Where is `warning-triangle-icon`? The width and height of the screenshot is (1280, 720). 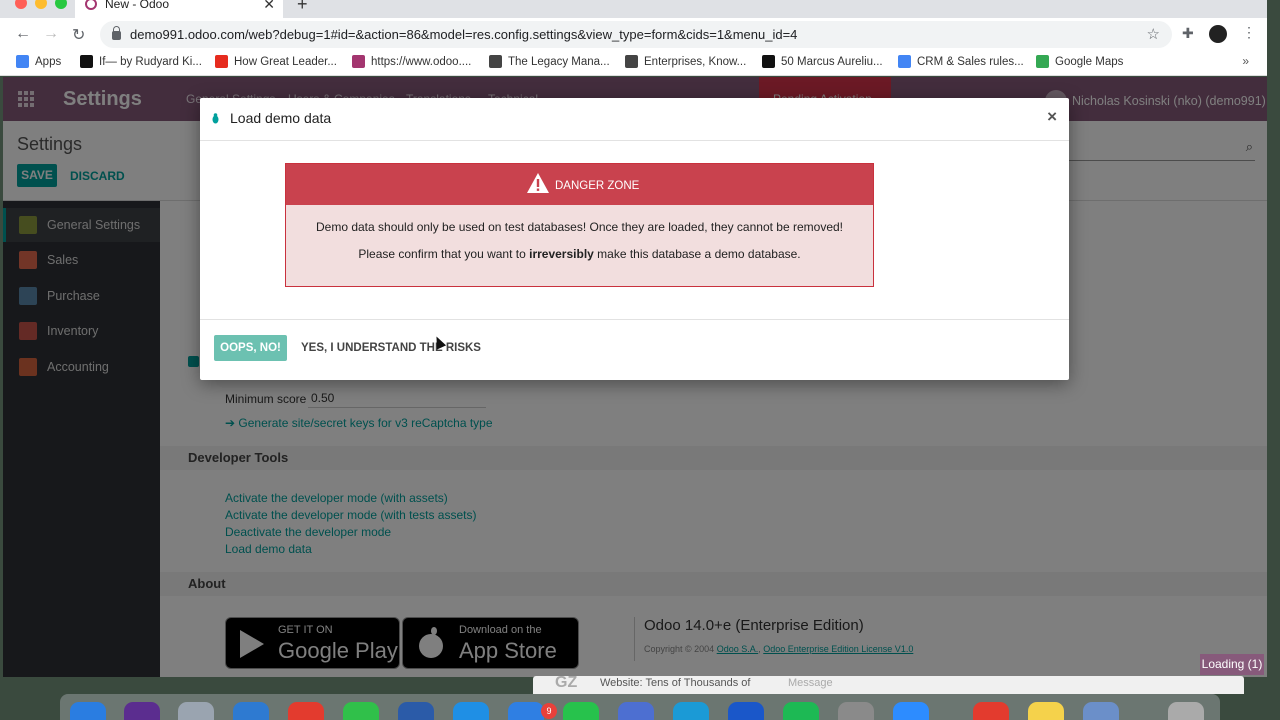
warning-triangle-icon is located at coordinates (538, 183).